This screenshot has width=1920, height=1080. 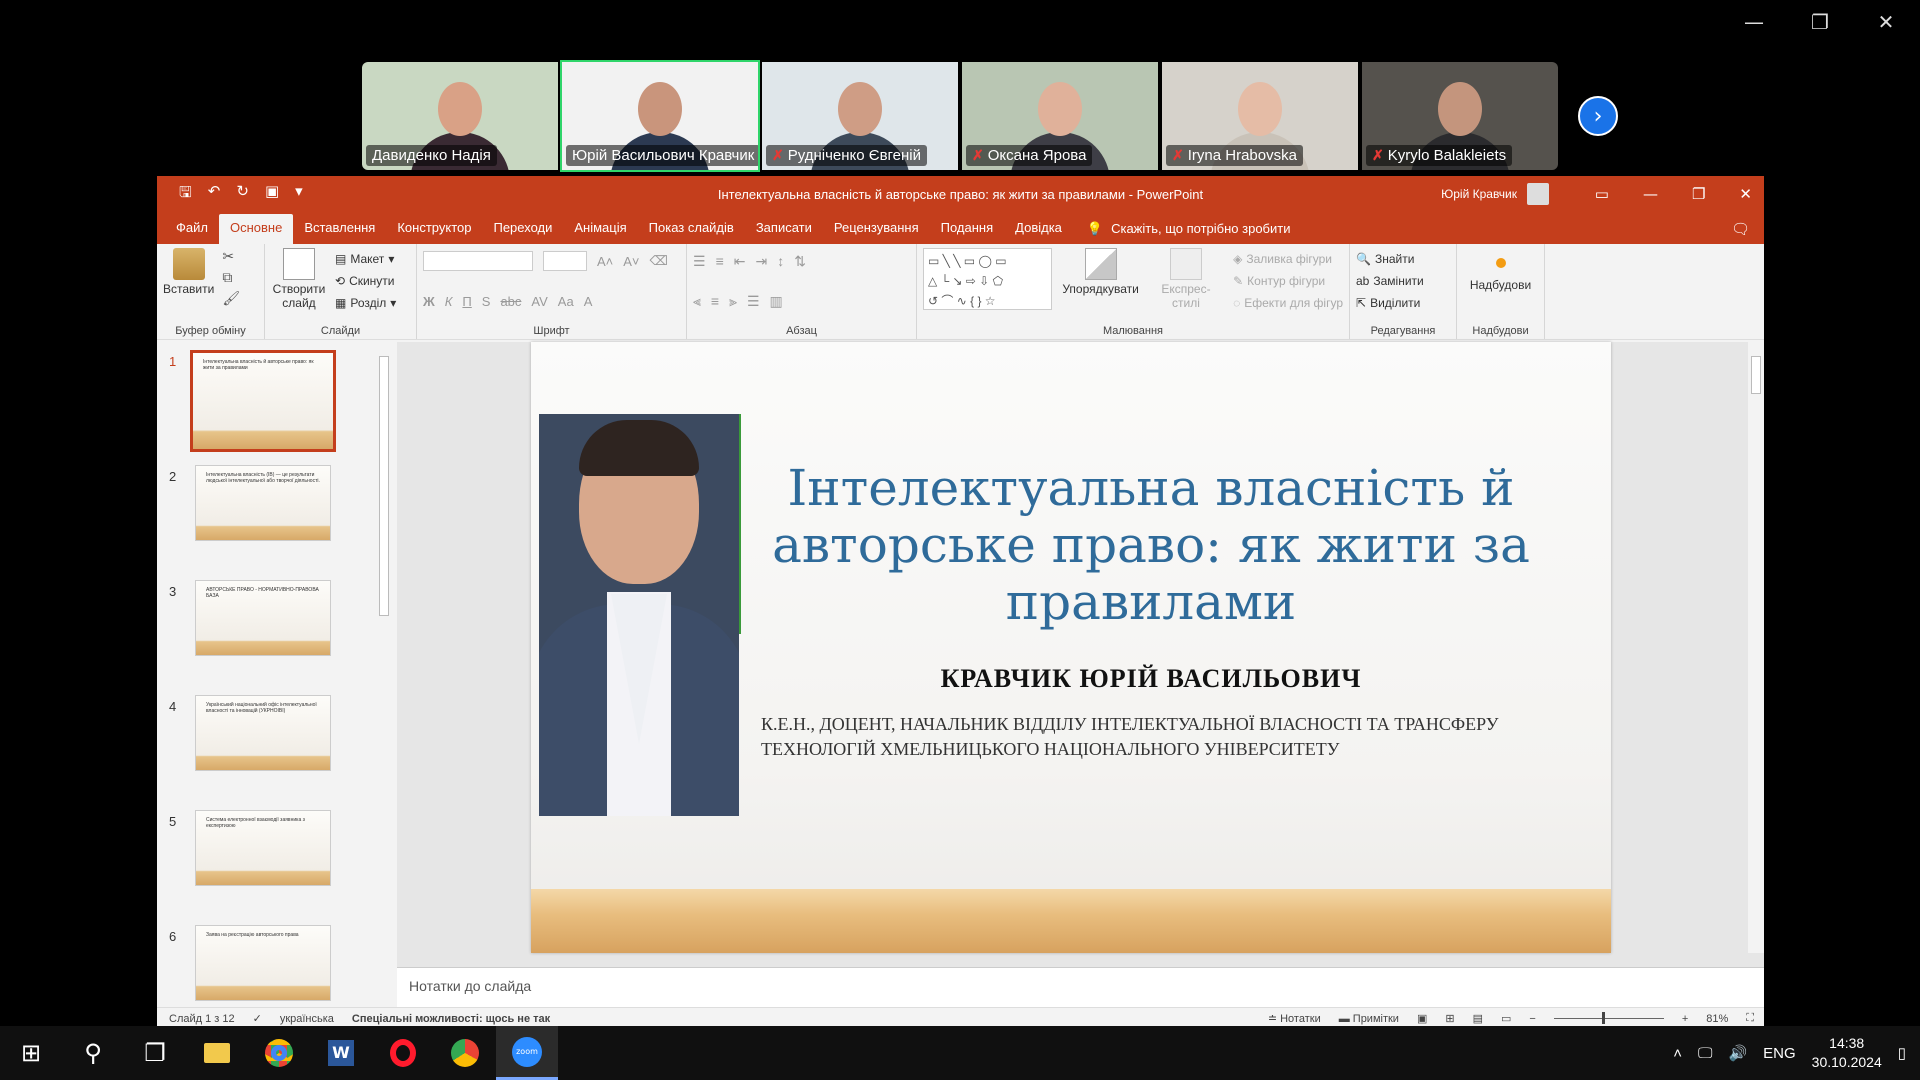 I want to click on zoom-app-icon: zoom, so click(x=527, y=1053).